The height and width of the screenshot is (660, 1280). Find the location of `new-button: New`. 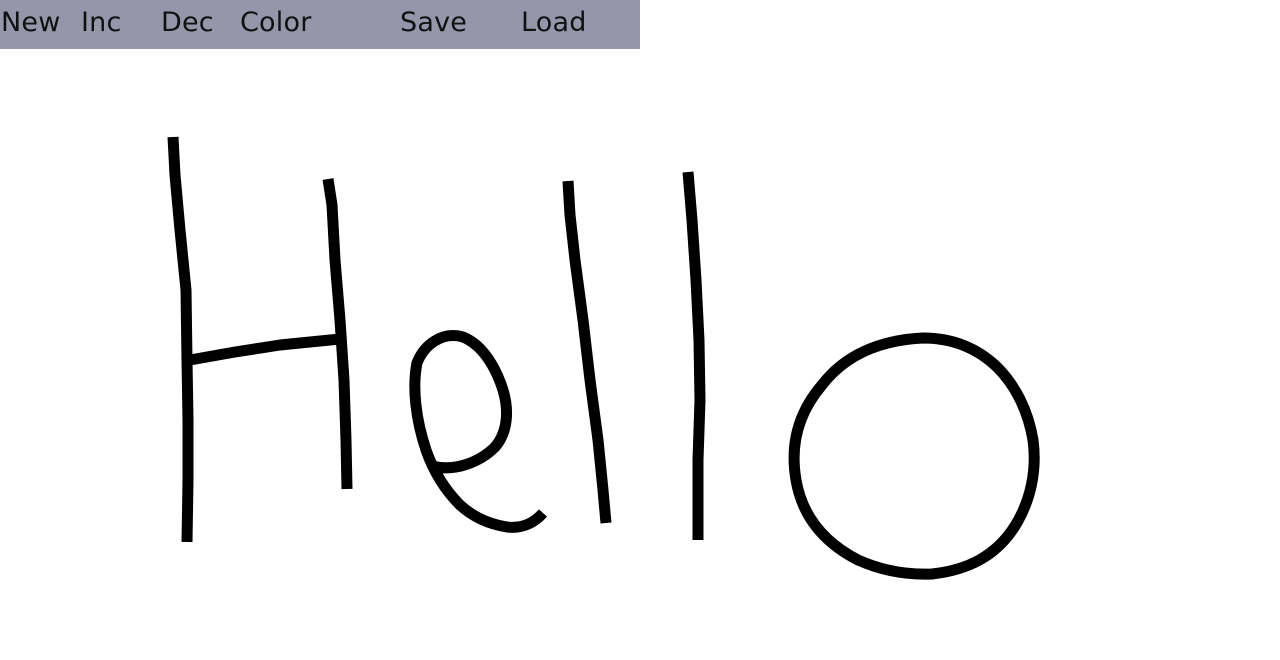

new-button: New is located at coordinates (31, 23).